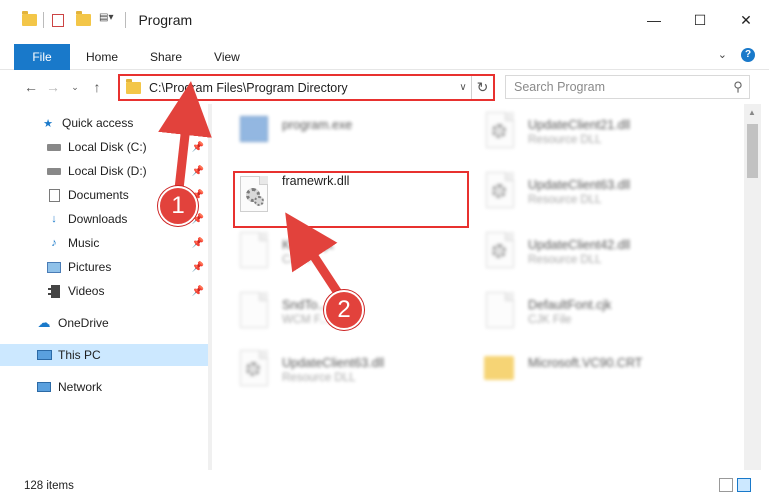 This screenshot has height=501, width=769. Describe the element at coordinates (79, 355) in the screenshot. I see `sidebar-item-label: This PC` at that location.